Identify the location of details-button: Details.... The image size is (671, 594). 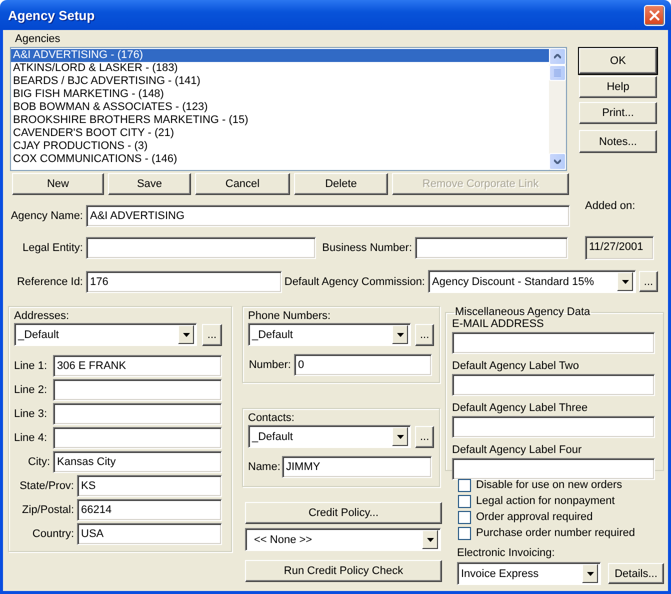
(636, 573).